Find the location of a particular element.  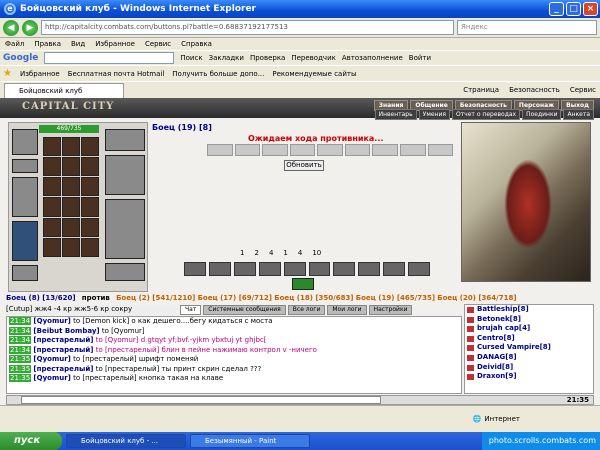

player-item: Centro[8] is located at coordinates (529, 339).